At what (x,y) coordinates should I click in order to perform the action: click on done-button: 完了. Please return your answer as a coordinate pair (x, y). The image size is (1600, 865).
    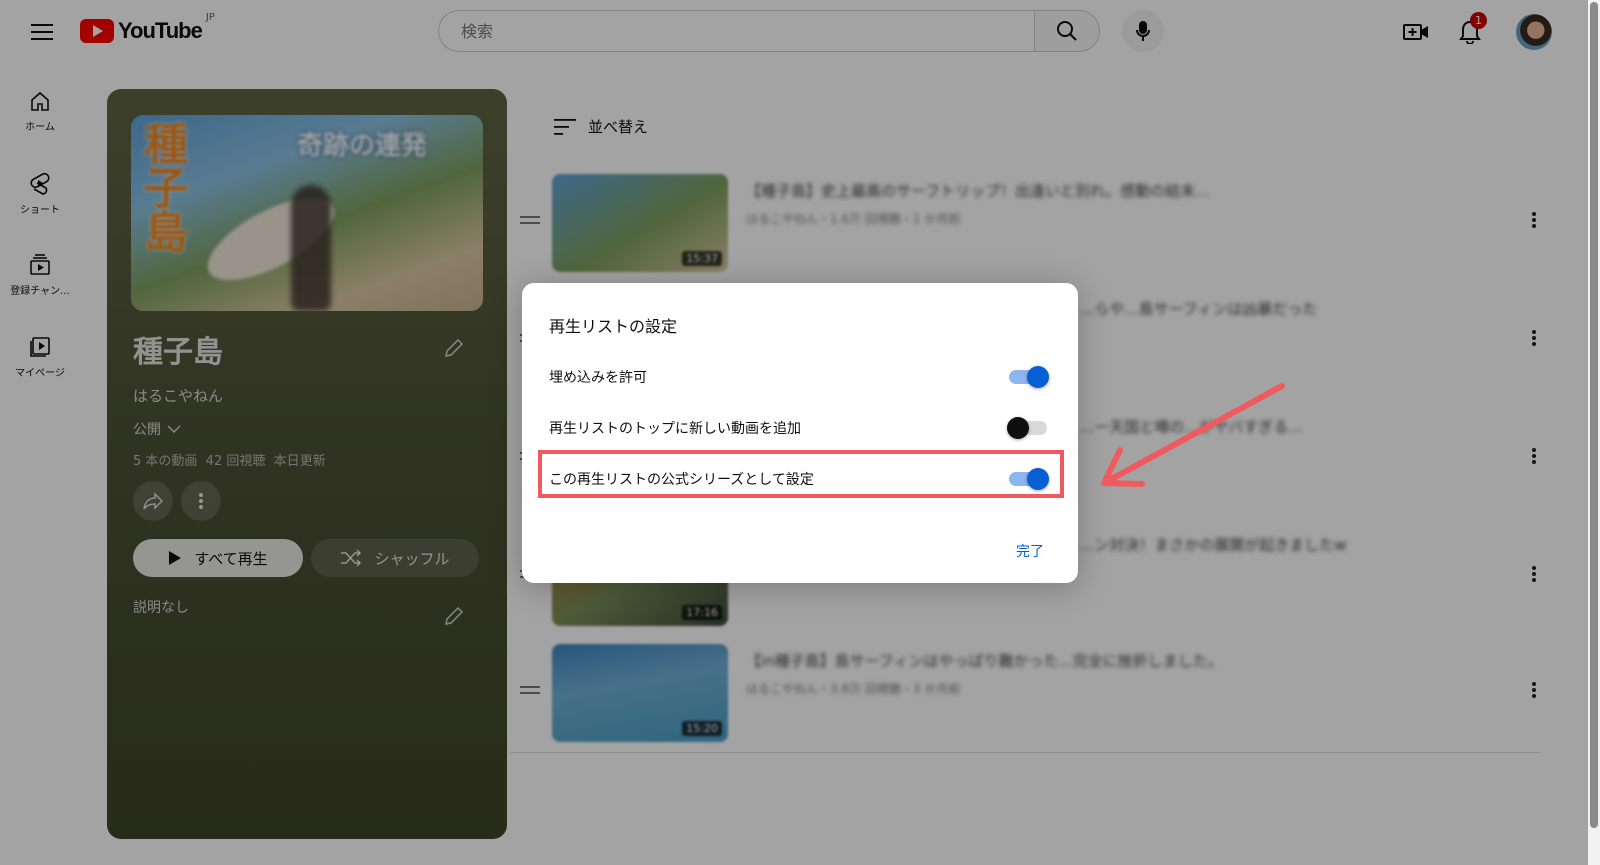
    Looking at the image, I should click on (1030, 551).